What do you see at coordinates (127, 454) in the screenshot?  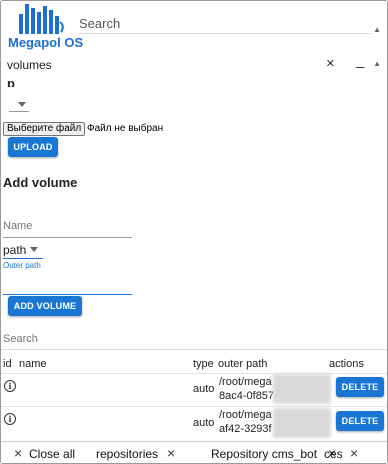 I see `tab-repositories: repositories` at bounding box center [127, 454].